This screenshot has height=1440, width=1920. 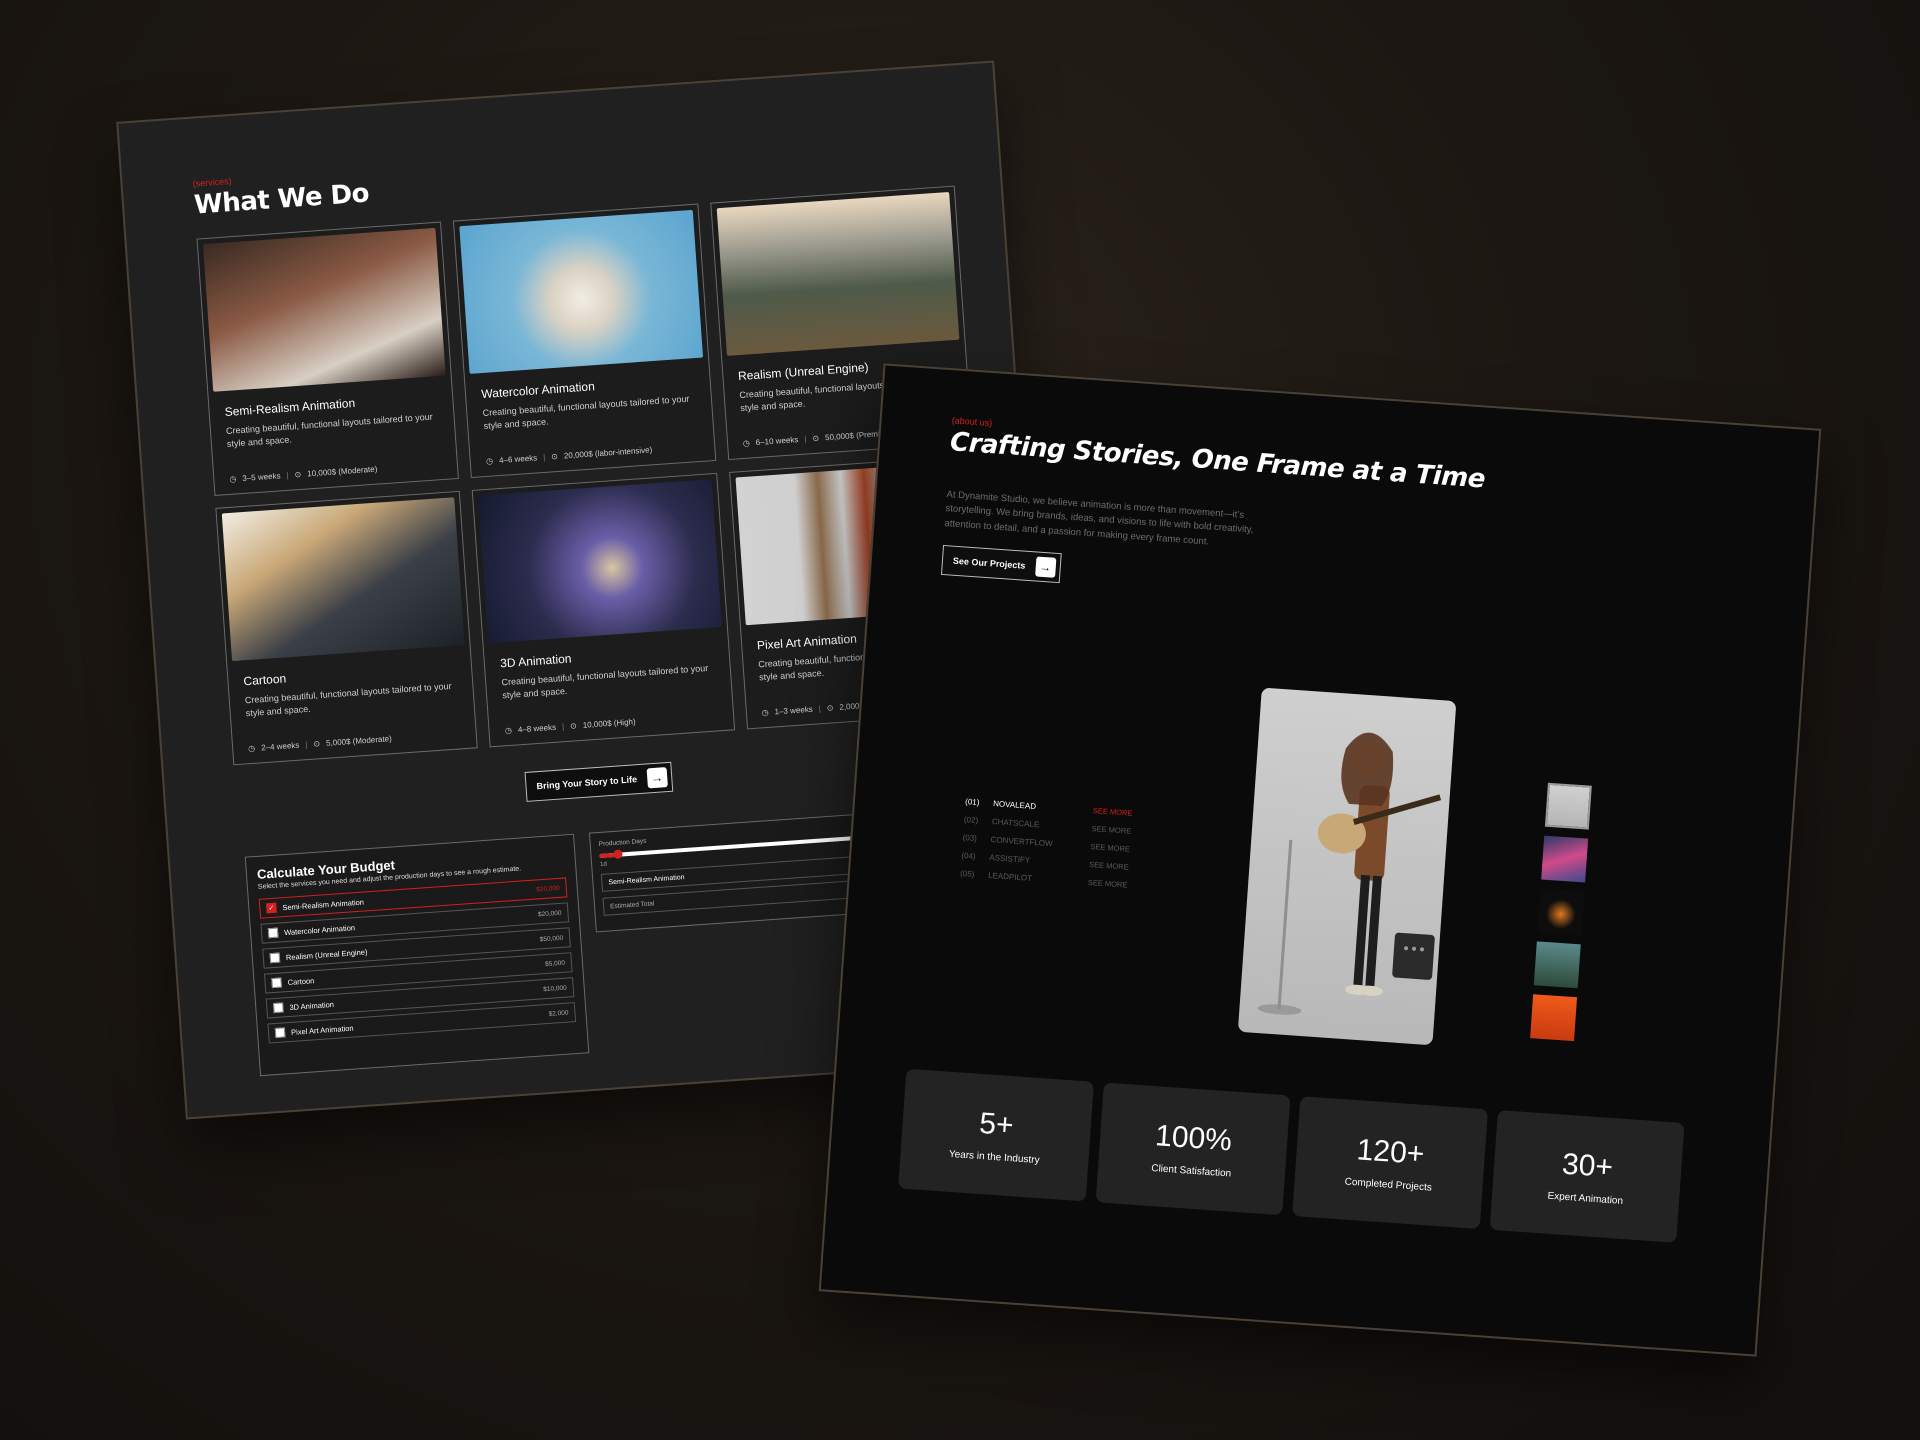 What do you see at coordinates (261, 477) in the screenshot?
I see `card-duration: 3–5 weeks` at bounding box center [261, 477].